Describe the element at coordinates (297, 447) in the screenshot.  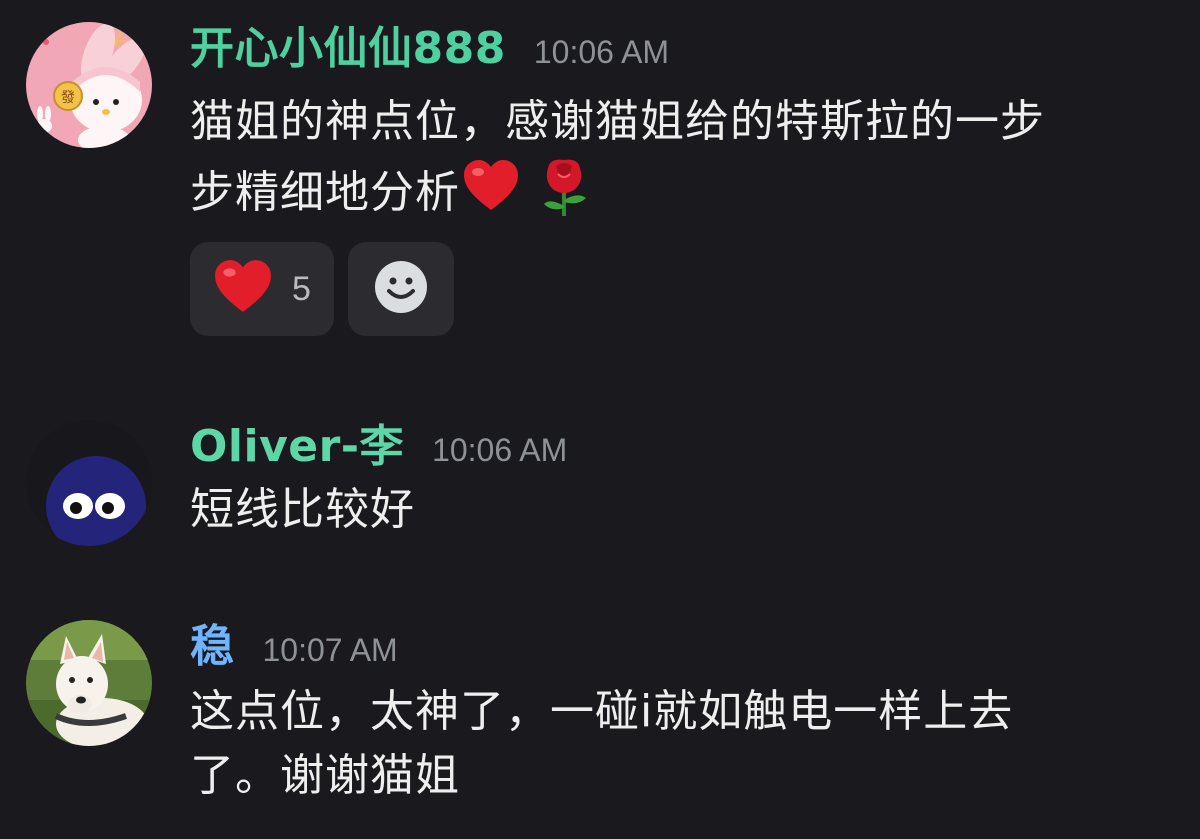
I see `username: Oliver-李` at that location.